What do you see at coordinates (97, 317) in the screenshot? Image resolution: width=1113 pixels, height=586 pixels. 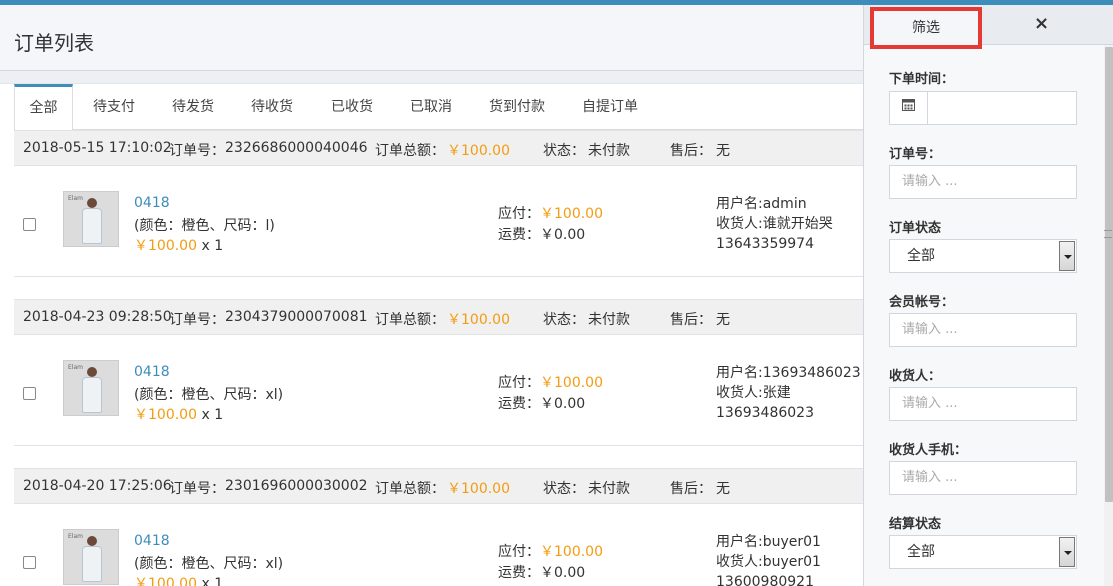 I see `order-time: 2018-04-23 09:28:50` at bounding box center [97, 317].